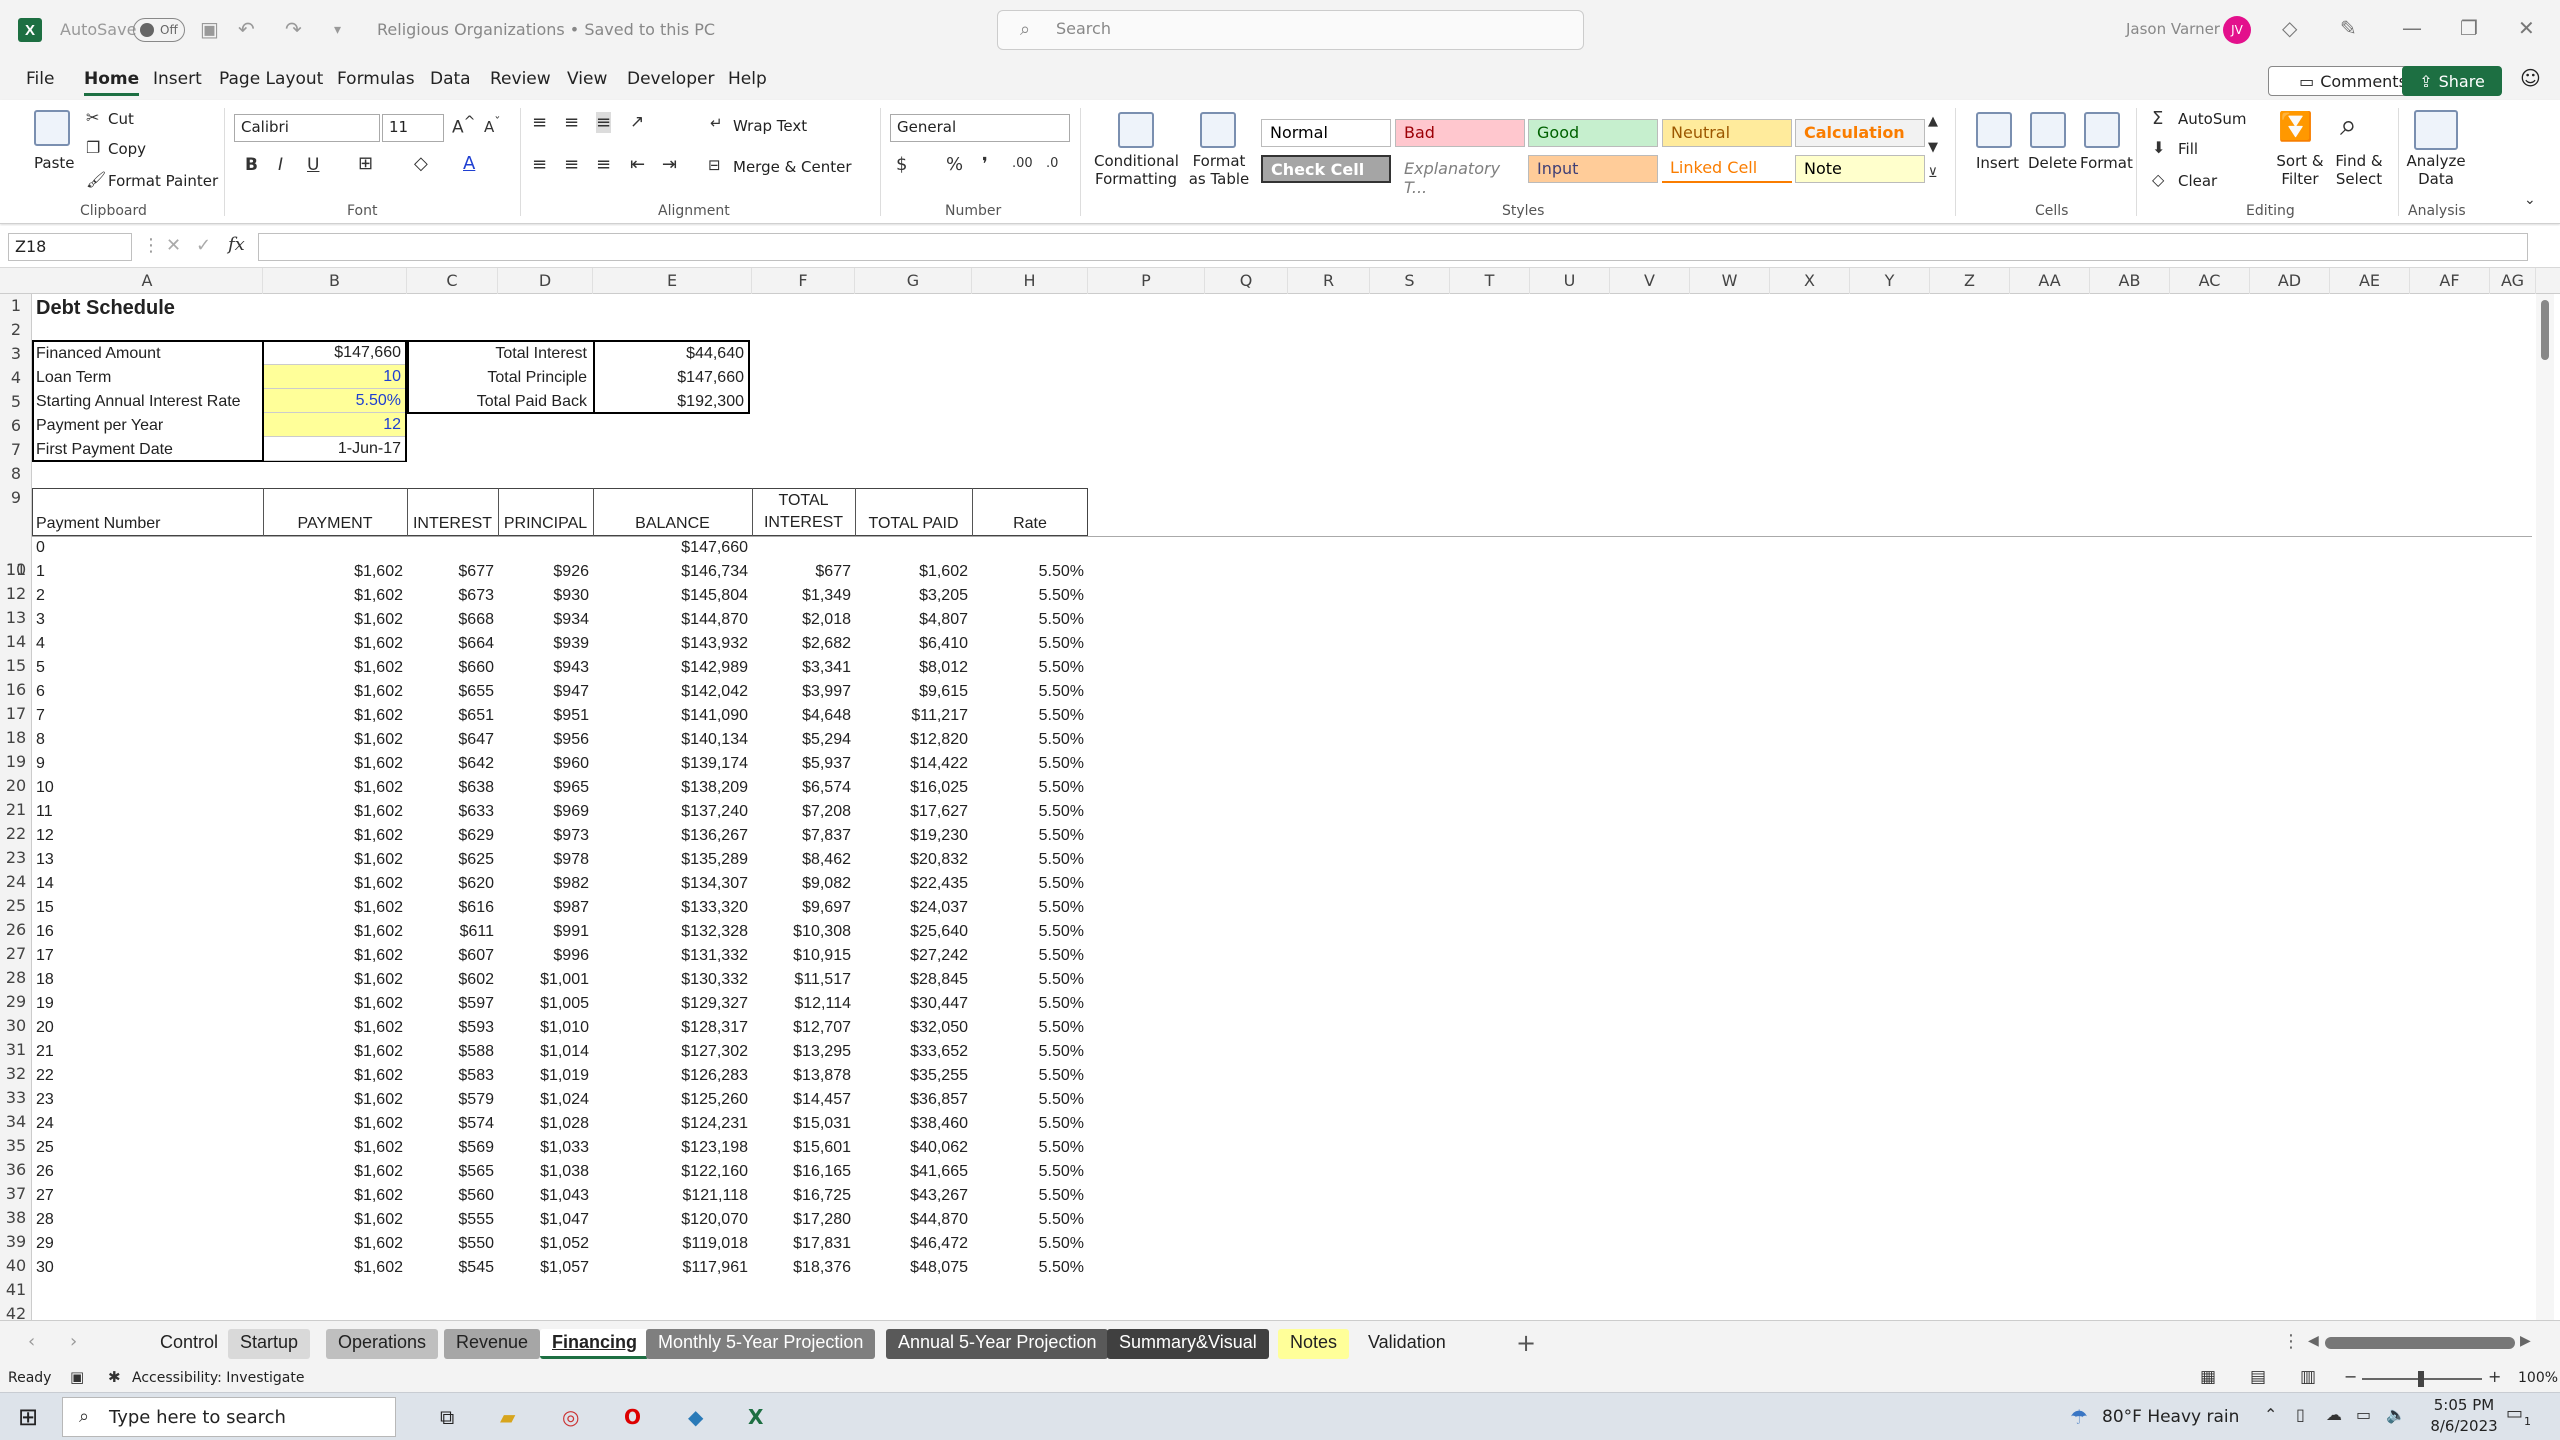  Describe the element at coordinates (1188, 1344) in the screenshot. I see `sheet-tab: Summary&Visual` at that location.